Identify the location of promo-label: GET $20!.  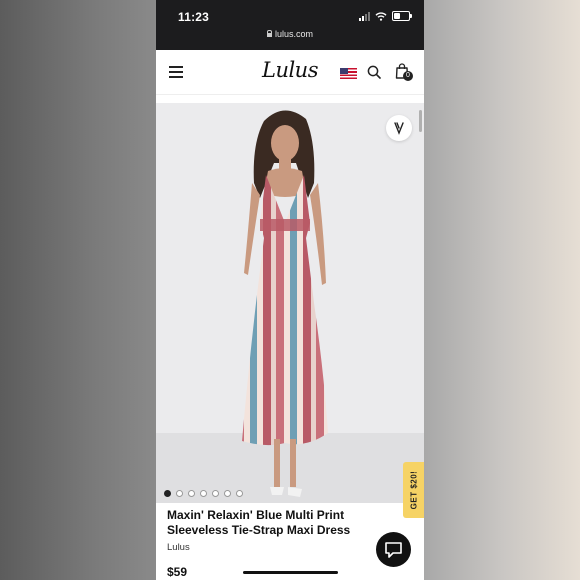
(413, 490).